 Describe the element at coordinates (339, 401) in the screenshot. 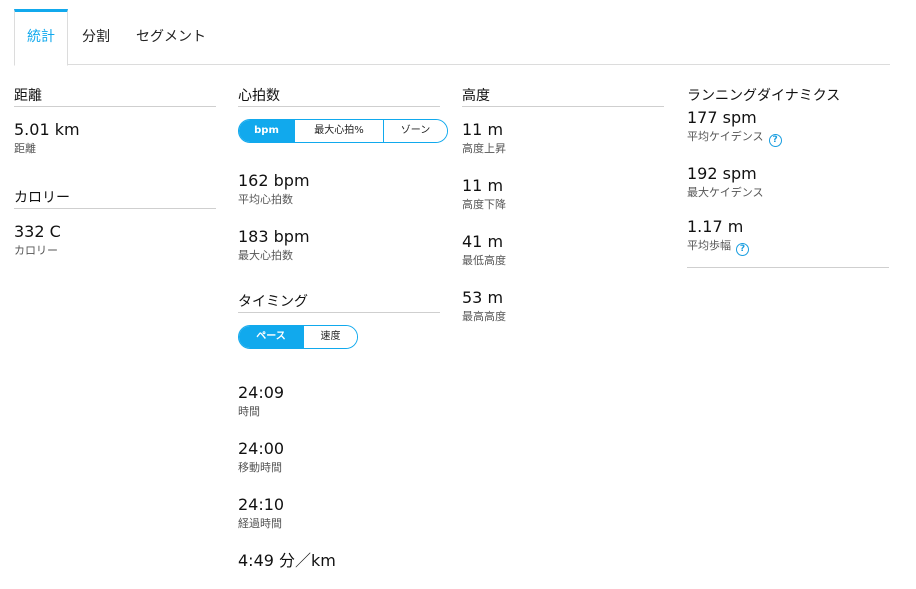

I see `time-stat: 24:09 時間` at that location.